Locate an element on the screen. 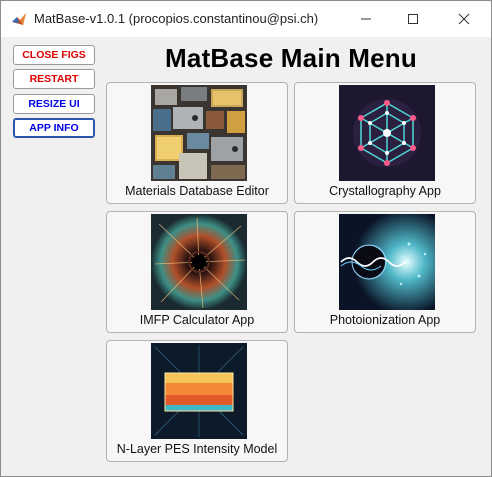  crystallography-app-tile: Crystallography App is located at coordinates (385, 143).